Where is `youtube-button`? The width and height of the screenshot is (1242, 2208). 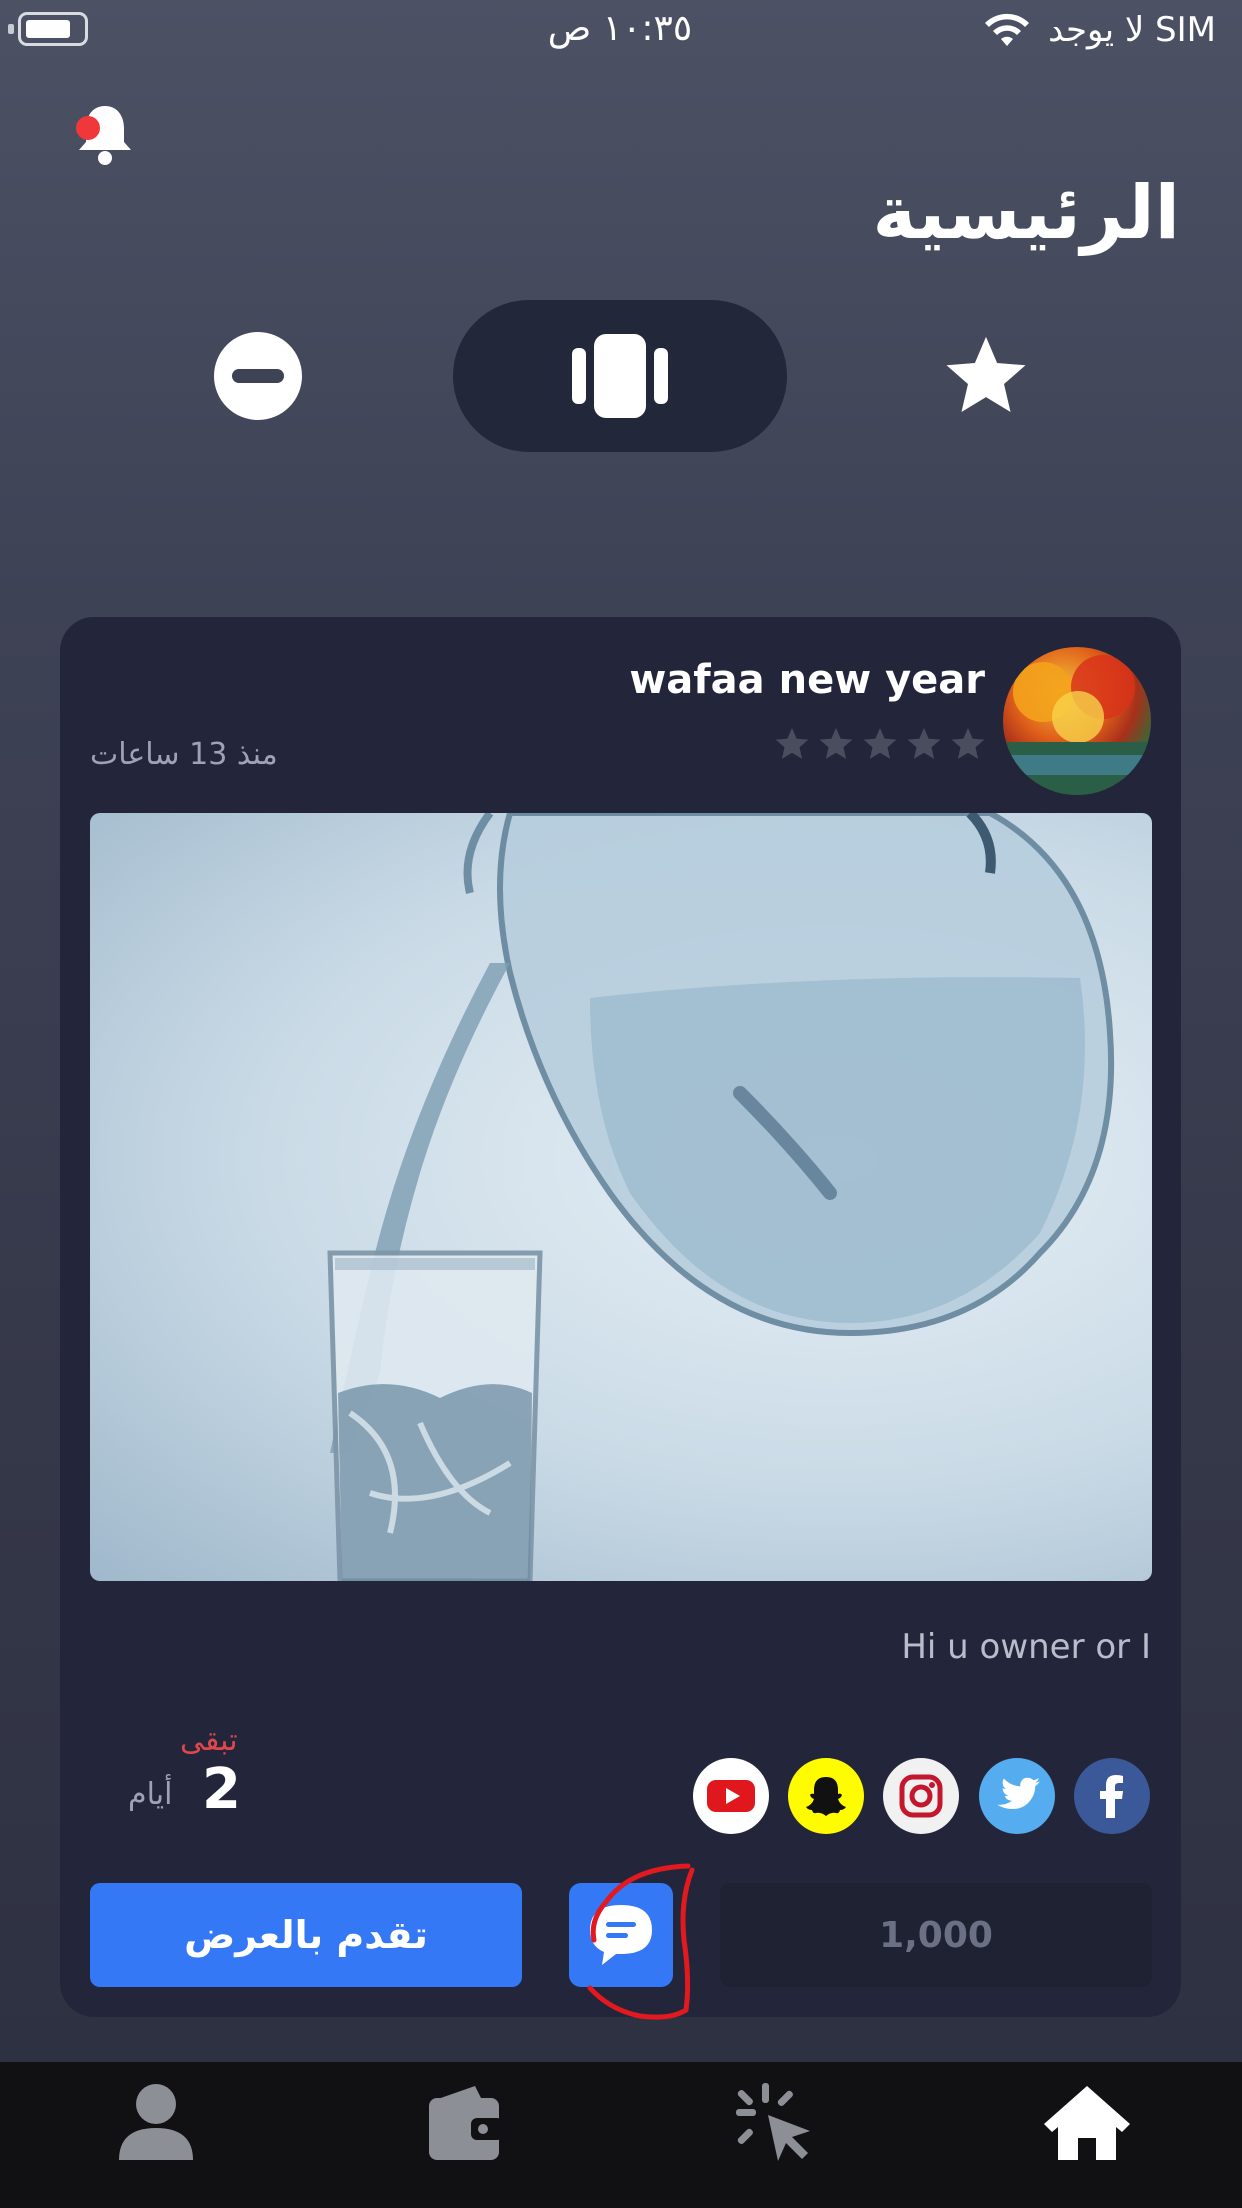 youtube-button is located at coordinates (731, 1796).